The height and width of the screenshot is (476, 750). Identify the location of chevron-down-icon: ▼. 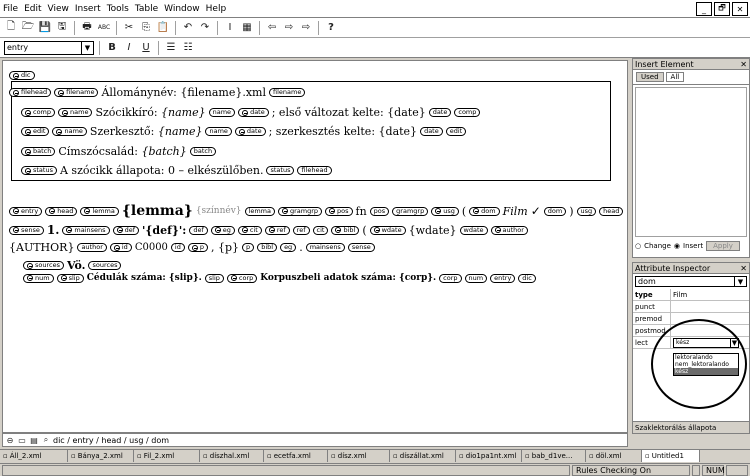
(740, 281).